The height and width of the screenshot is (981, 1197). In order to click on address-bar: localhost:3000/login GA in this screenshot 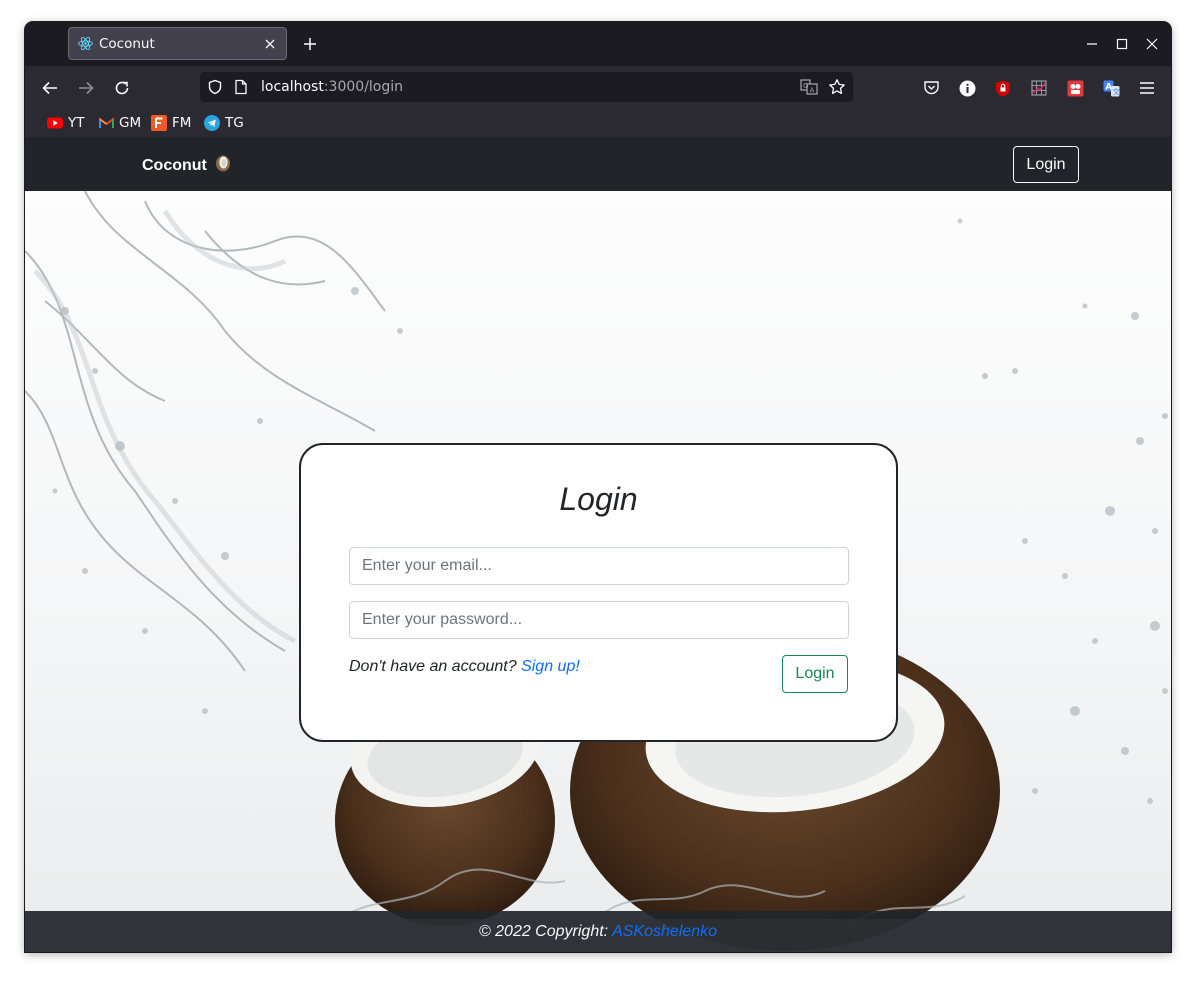, I will do `click(526, 87)`.